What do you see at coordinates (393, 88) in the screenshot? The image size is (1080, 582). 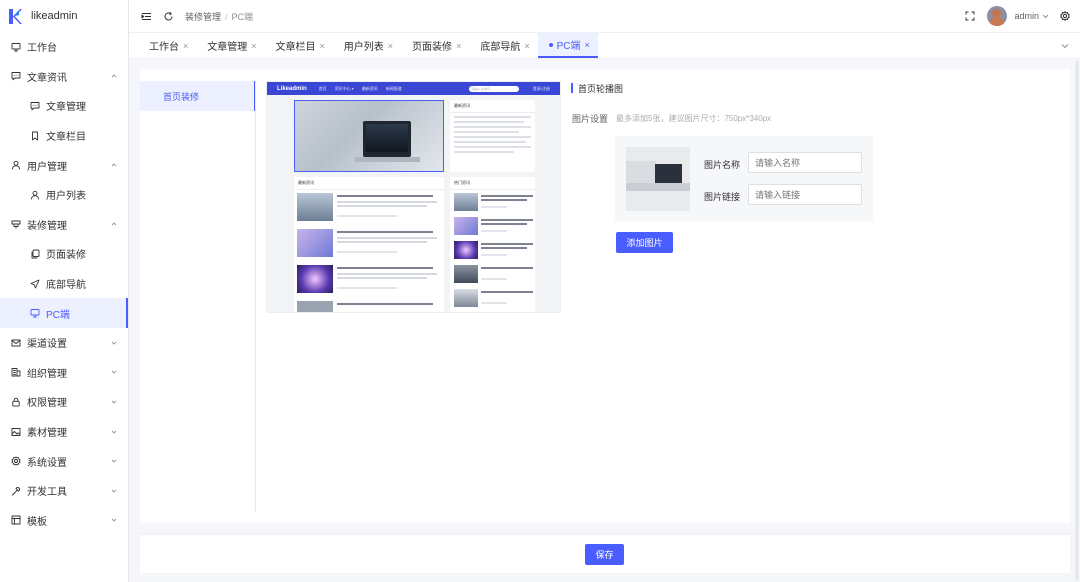 I see `preview-nav-link: 新闻报道` at bounding box center [393, 88].